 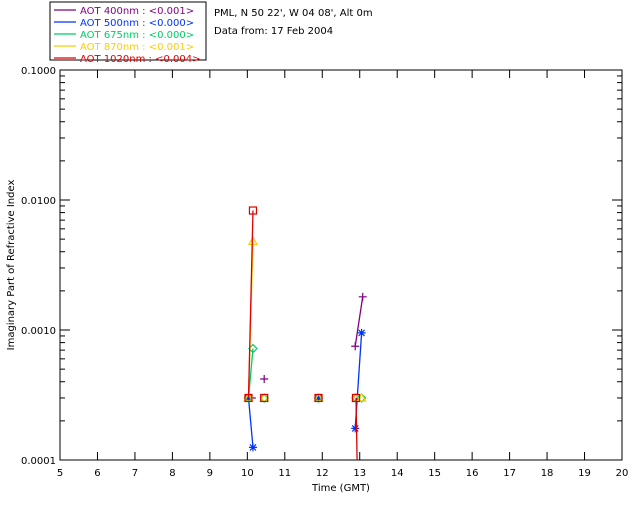 What do you see at coordinates (137, 35) in the screenshot?
I see `legend-label: AOT 675nm : <0.000>` at bounding box center [137, 35].